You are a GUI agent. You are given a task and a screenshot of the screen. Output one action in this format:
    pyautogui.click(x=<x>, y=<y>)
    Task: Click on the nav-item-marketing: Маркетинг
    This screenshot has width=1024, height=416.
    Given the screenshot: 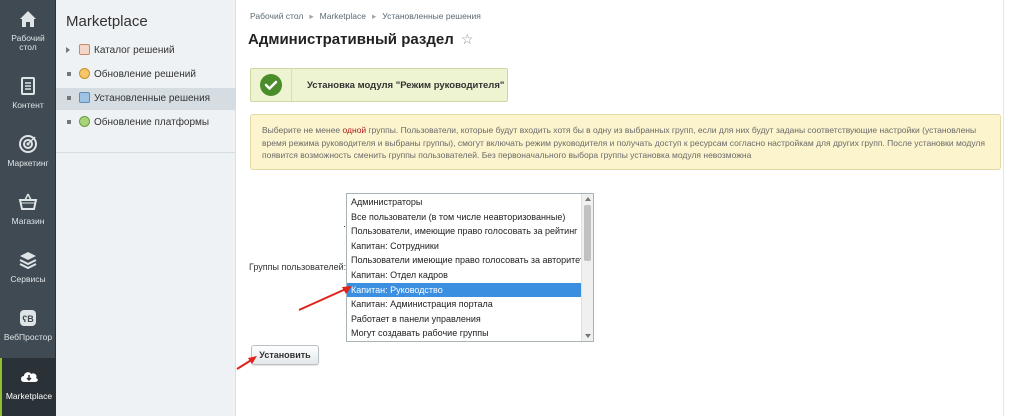 What is the action you would take?
    pyautogui.click(x=28, y=154)
    